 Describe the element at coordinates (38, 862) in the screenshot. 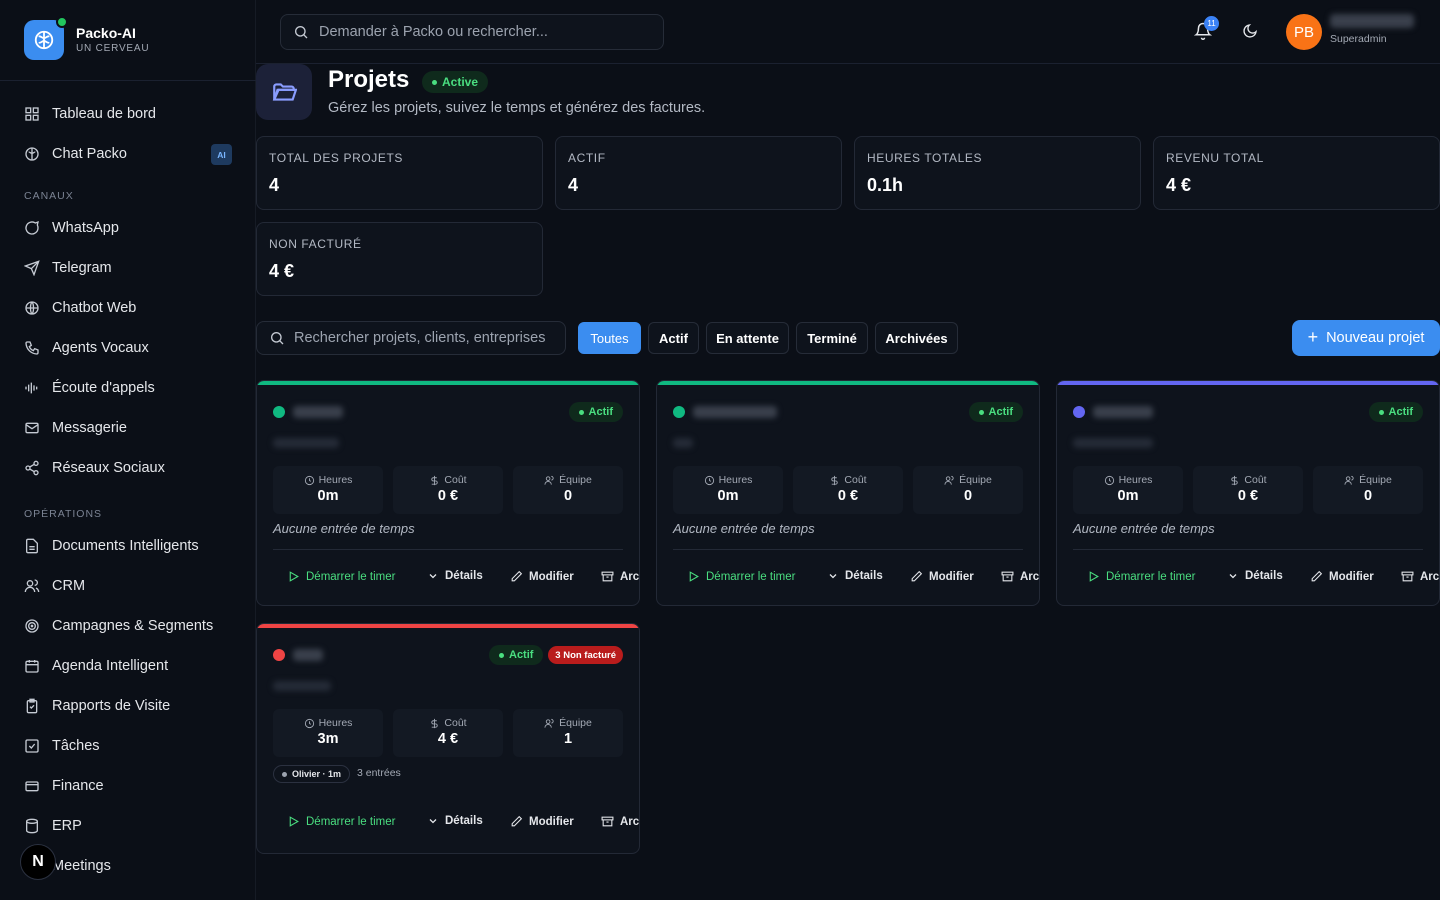

I see `assistant-bubble: N` at that location.